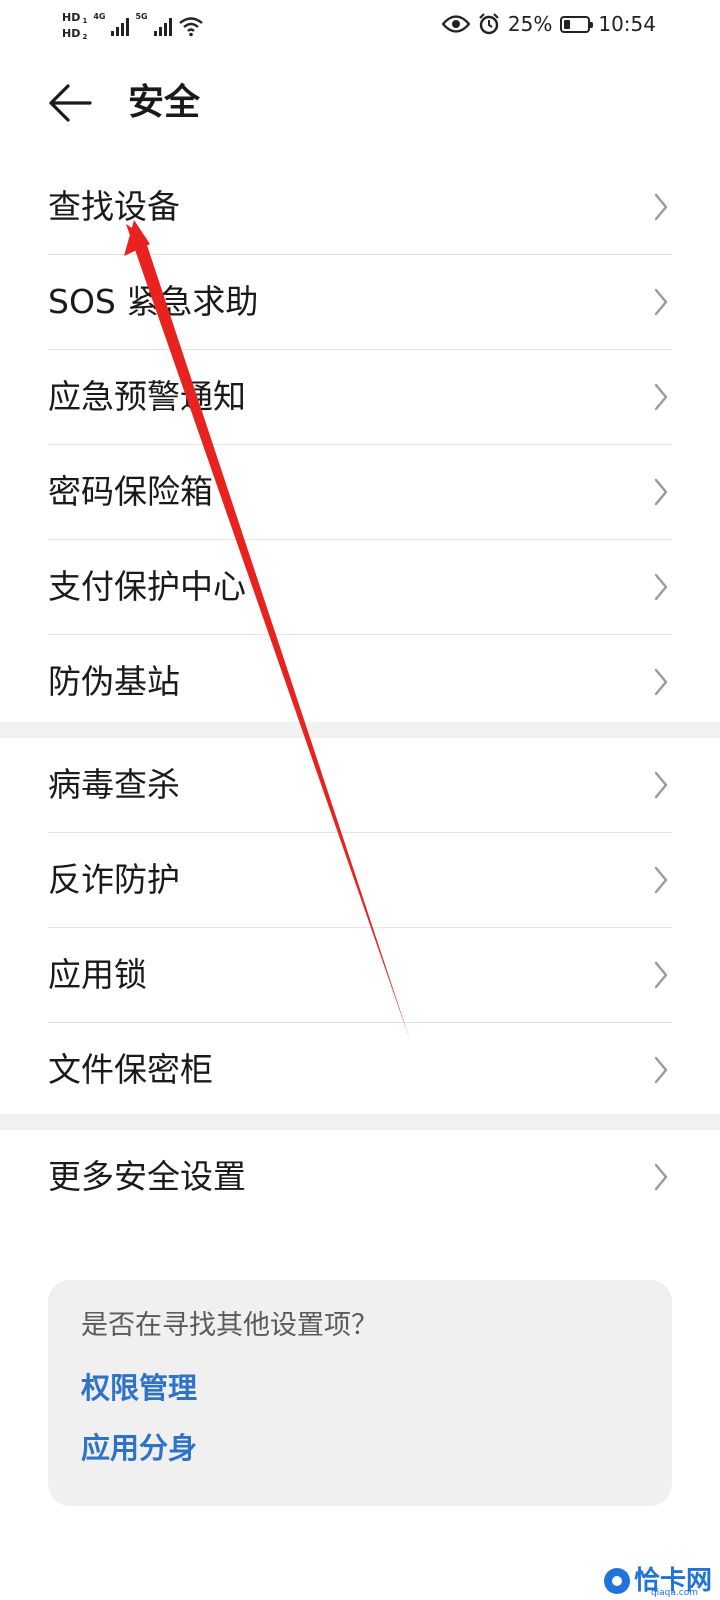 The height and width of the screenshot is (1600, 720). I want to click on list-item-label: 病毒查杀, so click(114, 784).